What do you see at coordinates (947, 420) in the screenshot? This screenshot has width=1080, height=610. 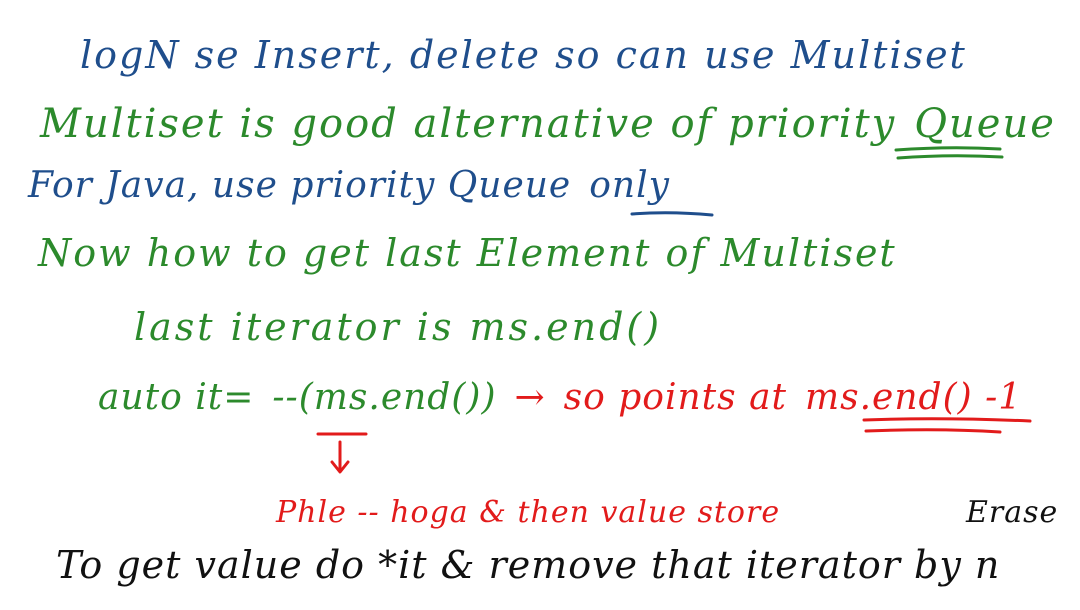 I see `underline-end-minus-one` at bounding box center [947, 420].